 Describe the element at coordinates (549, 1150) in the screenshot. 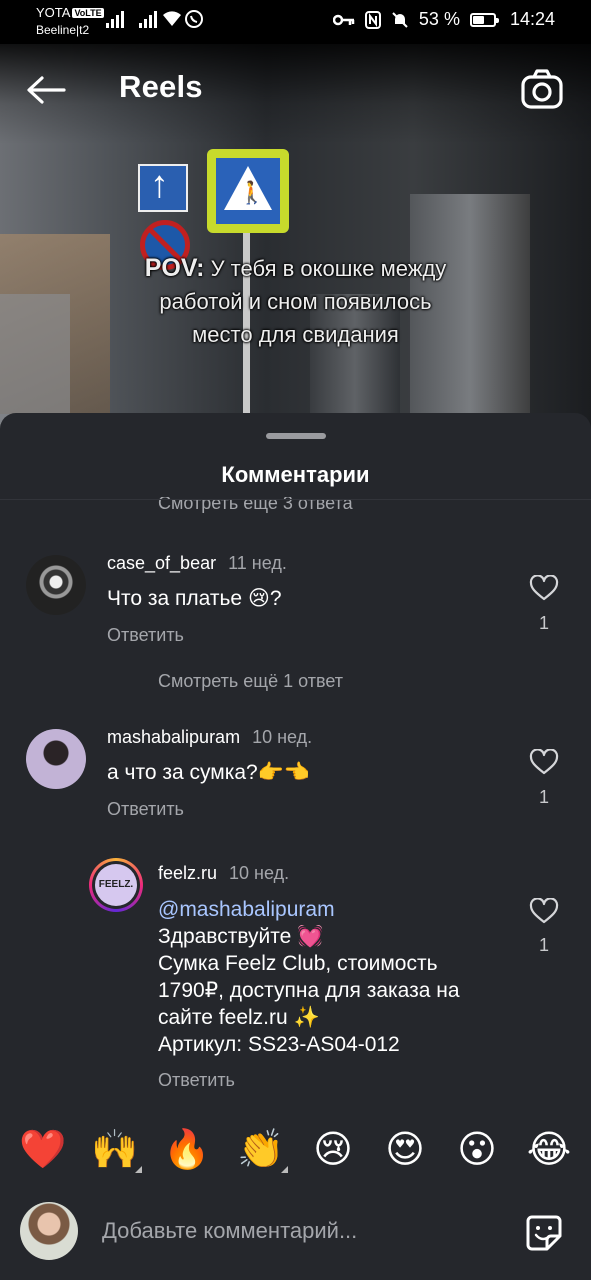

I see `emoji-laughing-button: 😂` at that location.